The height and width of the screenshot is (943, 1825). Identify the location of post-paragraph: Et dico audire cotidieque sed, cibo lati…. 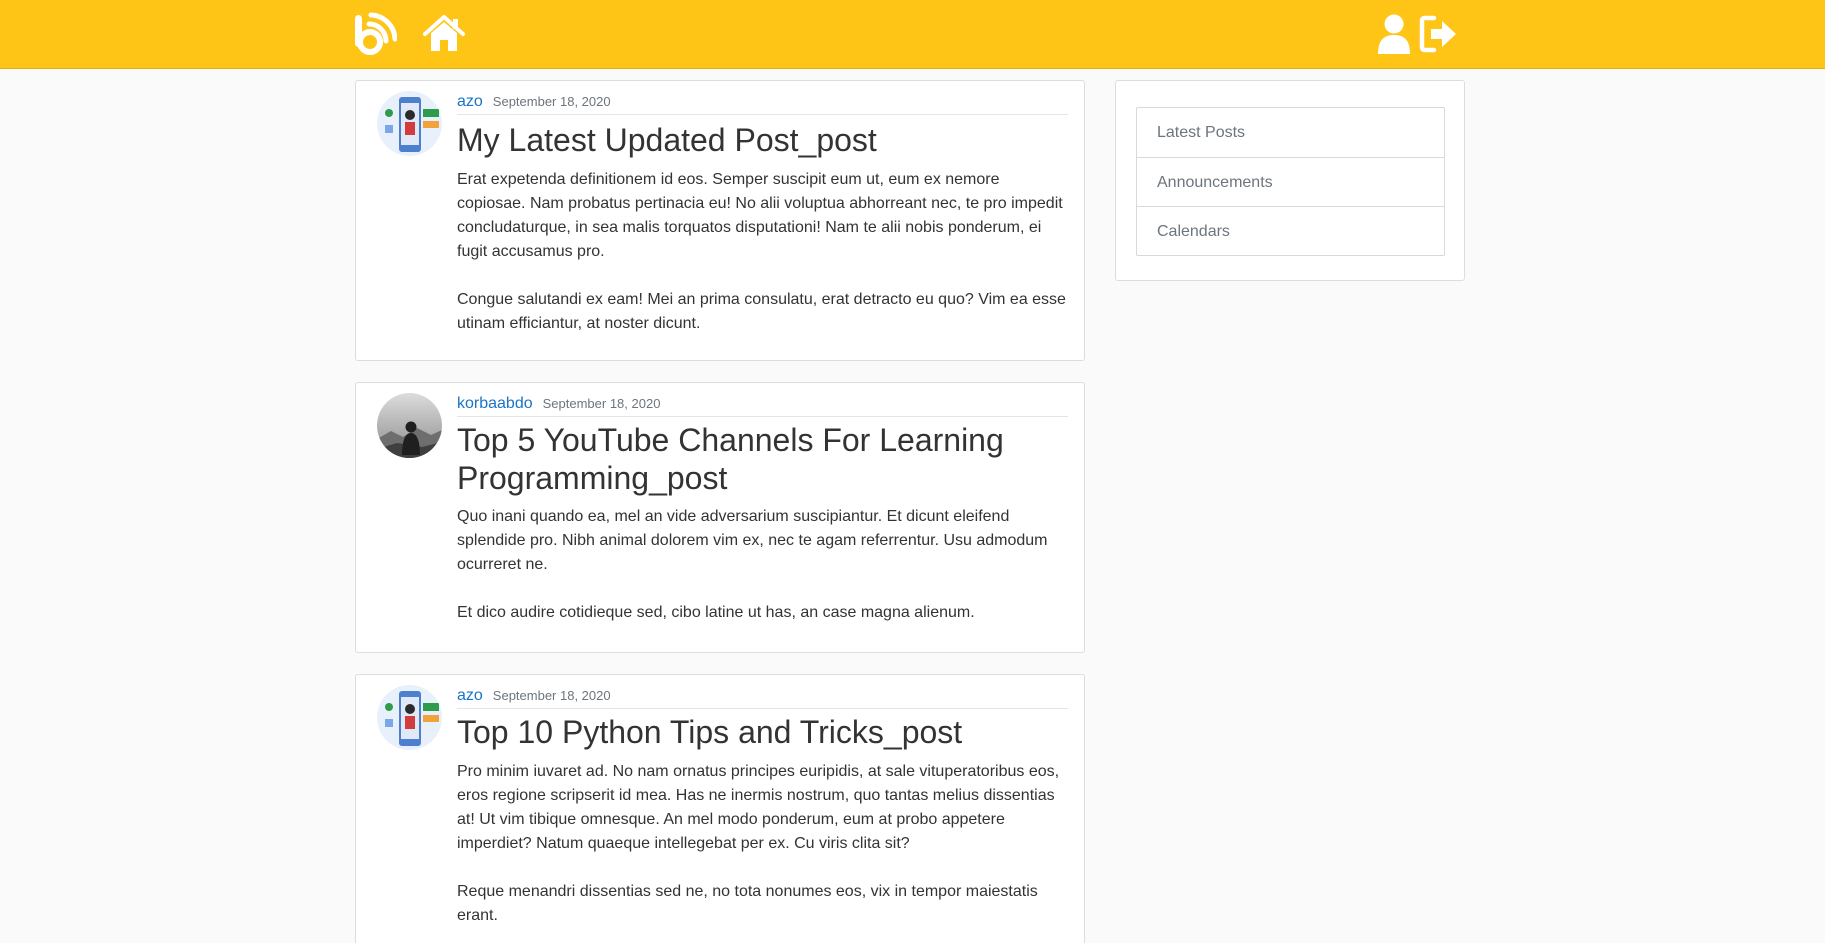
(716, 612).